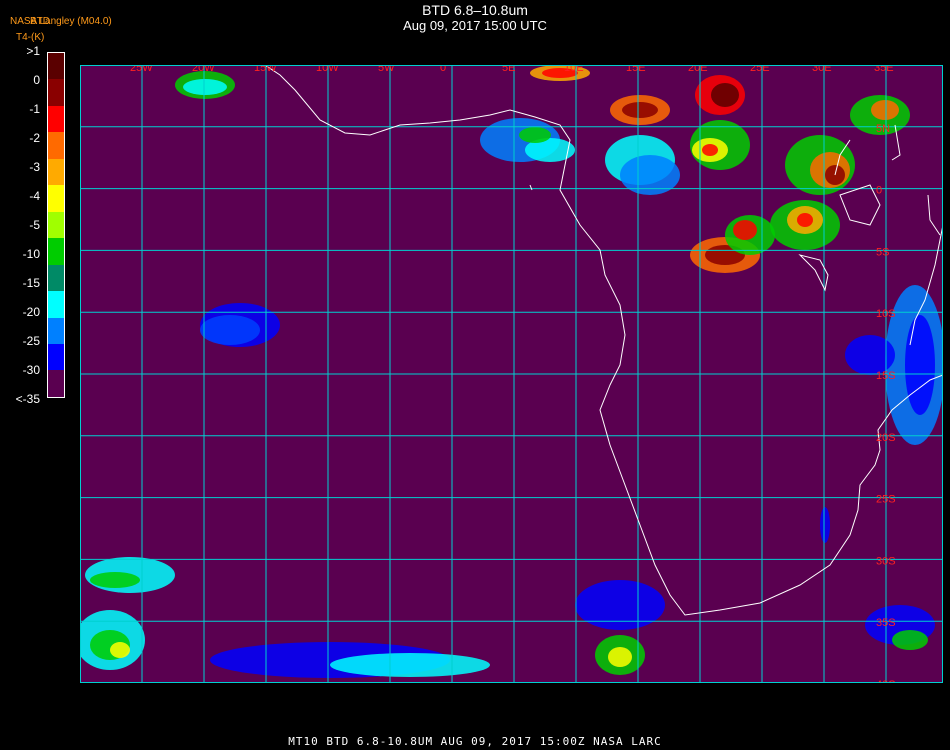  Describe the element at coordinates (574, 69) in the screenshot. I see `longitude-label: 10E` at that location.